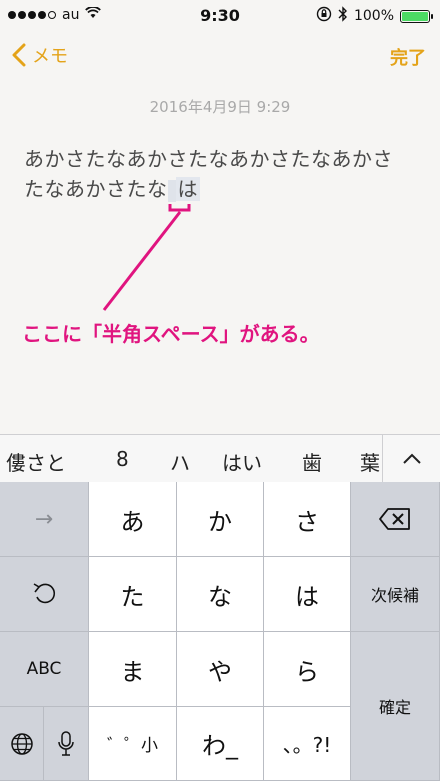 The height and width of the screenshot is (781, 440). What do you see at coordinates (343, 16) in the screenshot?
I see `bluetooth-icon` at bounding box center [343, 16].